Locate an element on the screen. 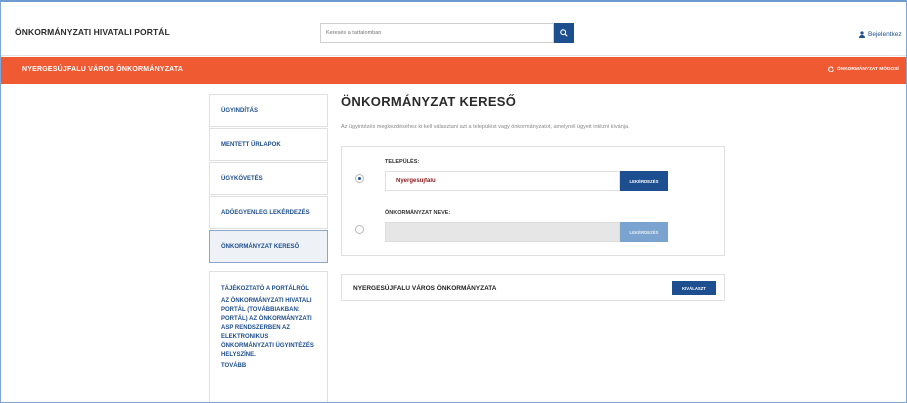  search-input is located at coordinates (437, 33).